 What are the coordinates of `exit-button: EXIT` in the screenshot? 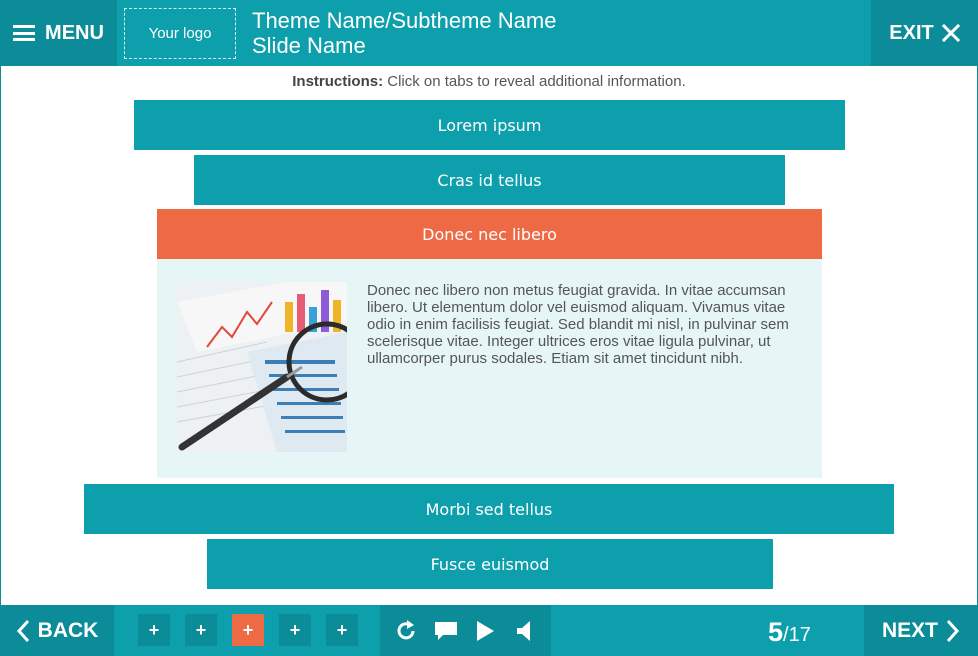 It's located at (924, 33).